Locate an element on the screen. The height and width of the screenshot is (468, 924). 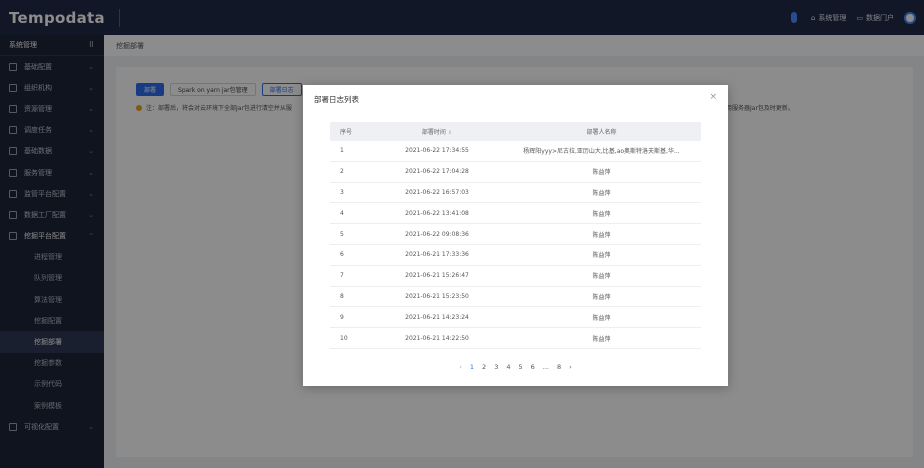
page-5: 5 is located at coordinates (520, 367).